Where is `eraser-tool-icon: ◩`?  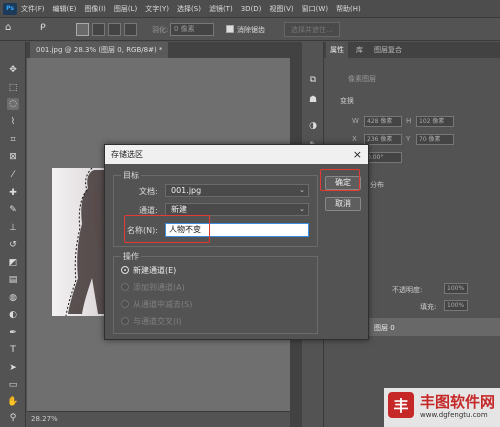
eraser-tool-icon: ◩ is located at coordinates (13, 263).